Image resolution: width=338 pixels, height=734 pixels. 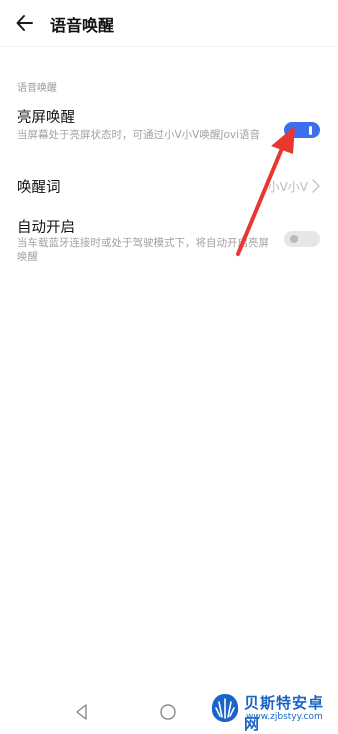 What do you see at coordinates (82, 25) in the screenshot?
I see `page-title: 语音唤醒` at bounding box center [82, 25].